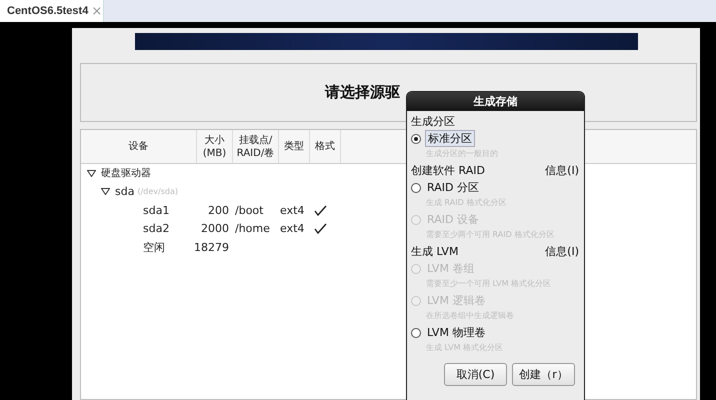  Describe the element at coordinates (157, 191) in the screenshot. I see `device-path: (/dev/sda)` at that location.